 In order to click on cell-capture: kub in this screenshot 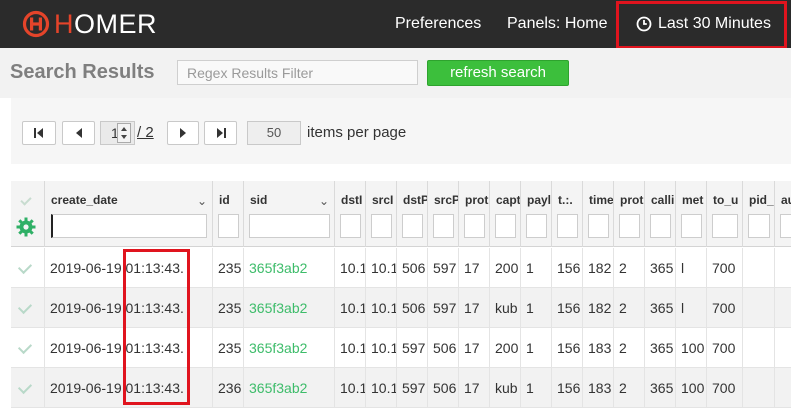, I will do `click(505, 388)`.